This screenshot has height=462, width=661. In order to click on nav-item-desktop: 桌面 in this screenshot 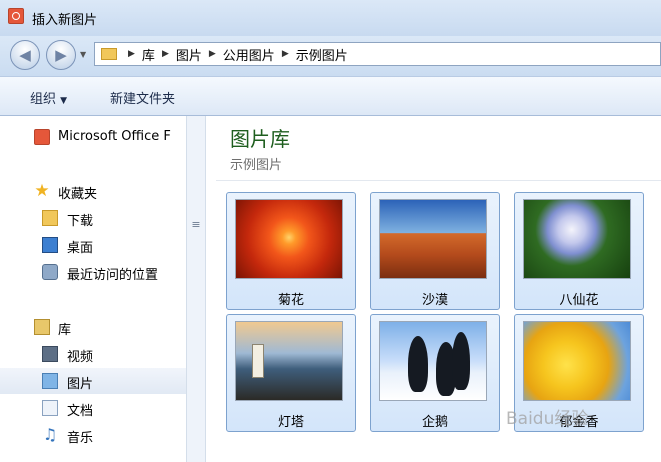, I will do `click(93, 245)`.